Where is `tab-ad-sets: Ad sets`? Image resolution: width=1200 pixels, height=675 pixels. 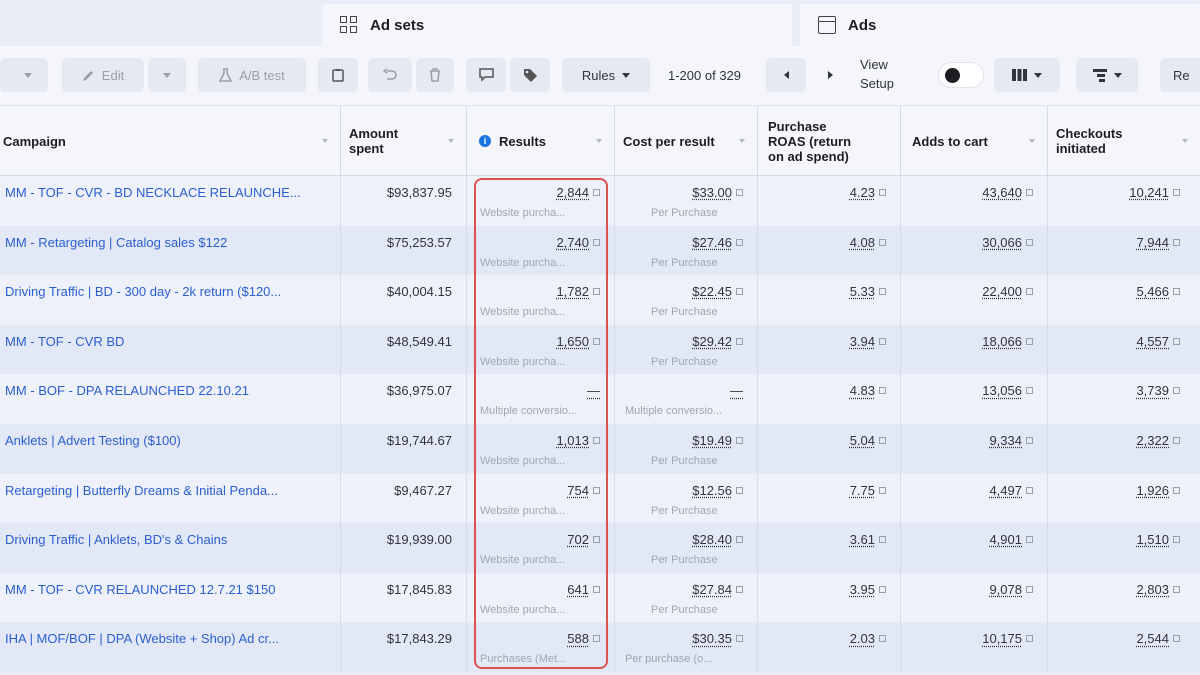
tab-ad-sets: Ad sets is located at coordinates (557, 25).